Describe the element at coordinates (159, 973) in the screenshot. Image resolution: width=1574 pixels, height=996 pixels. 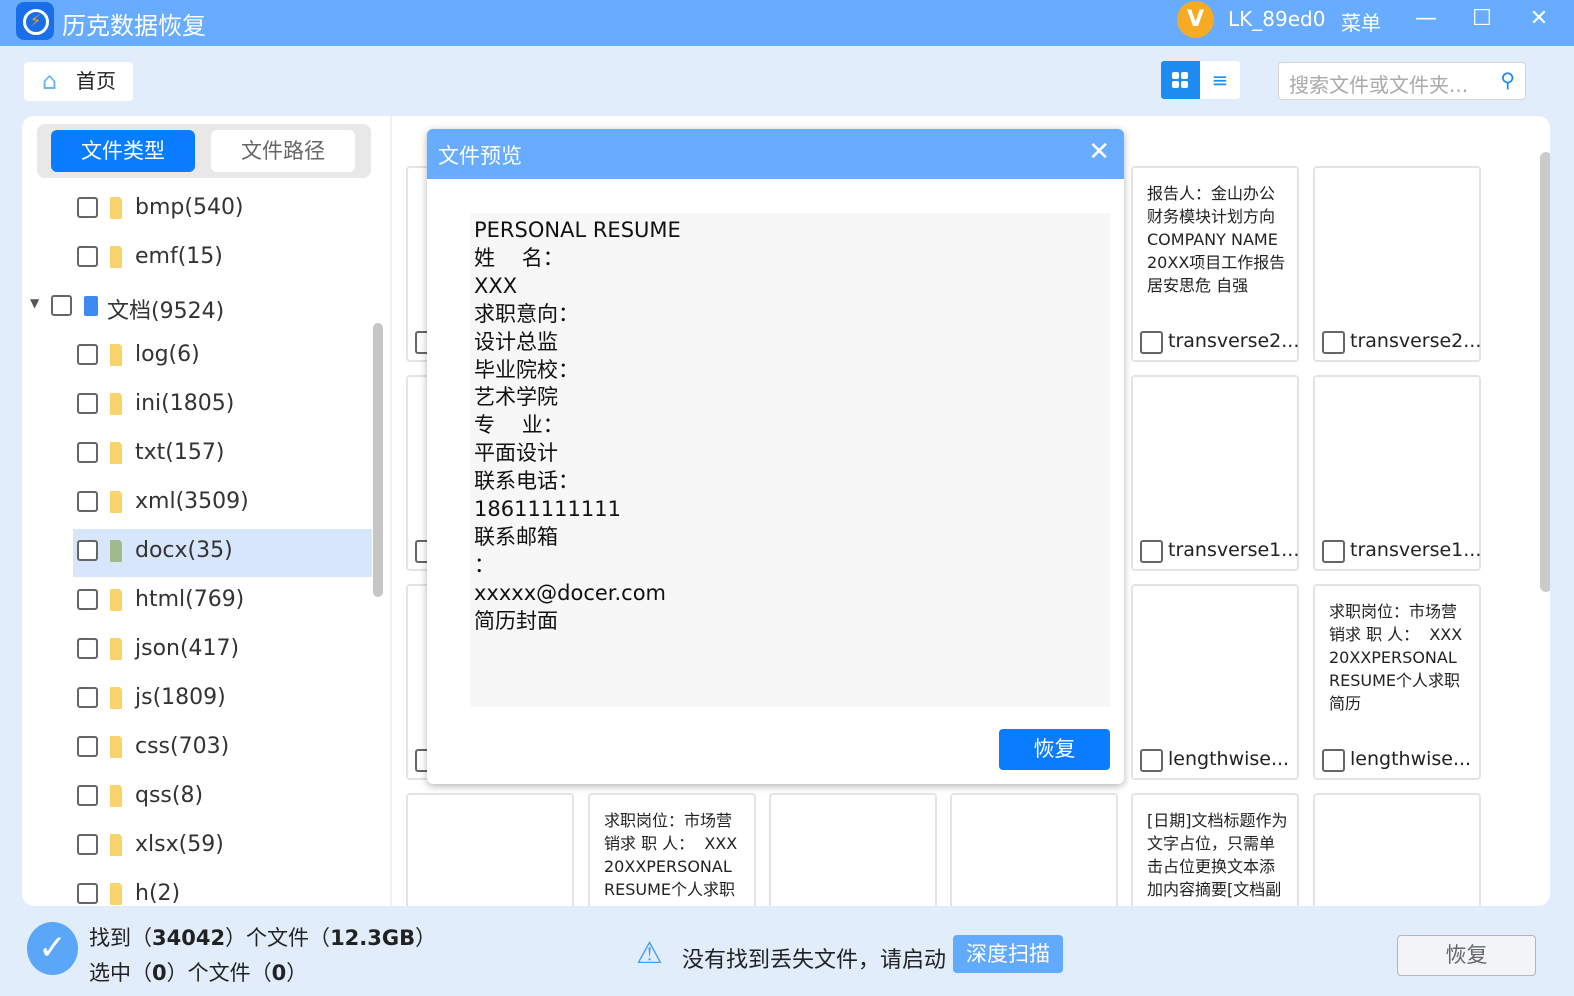
I see `sel-count: 0` at that location.